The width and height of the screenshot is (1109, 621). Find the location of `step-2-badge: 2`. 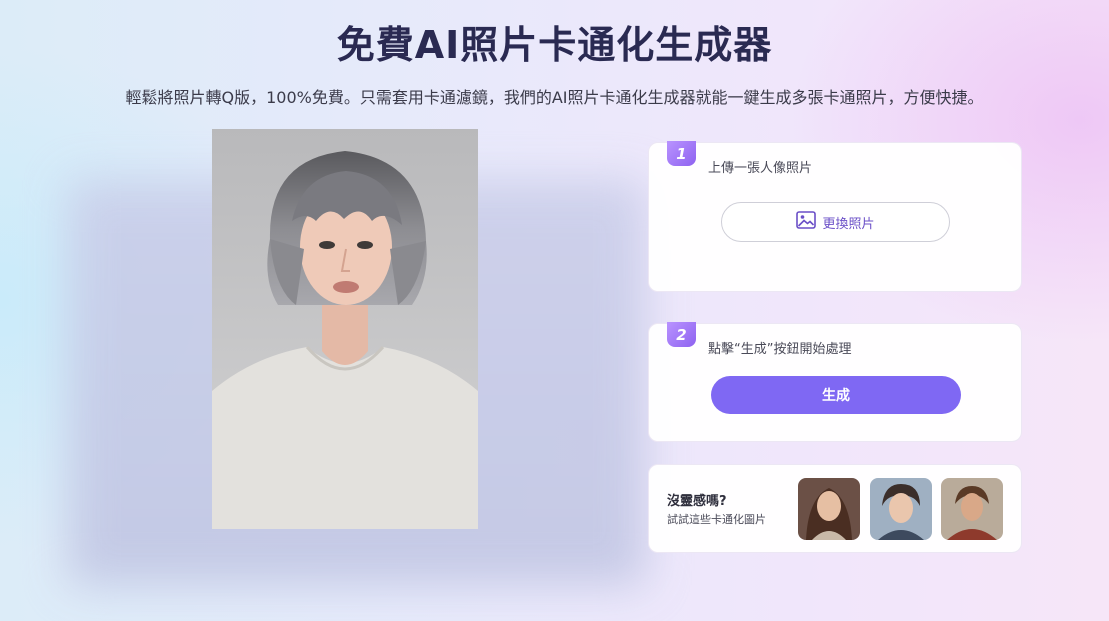

step-2-badge: 2 is located at coordinates (681, 334).